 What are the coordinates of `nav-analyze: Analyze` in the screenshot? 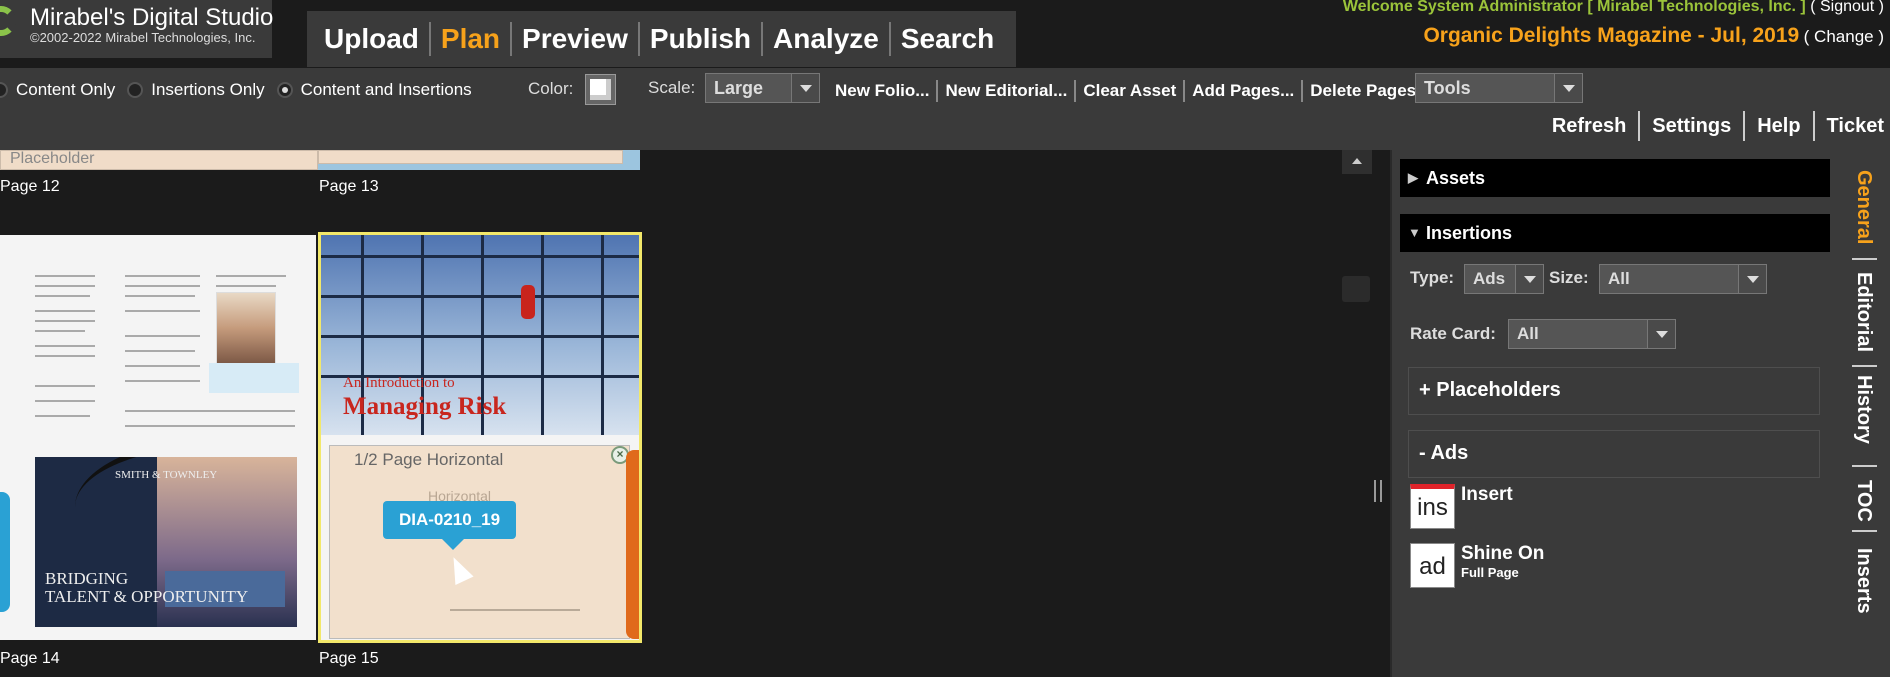 It's located at (827, 39).